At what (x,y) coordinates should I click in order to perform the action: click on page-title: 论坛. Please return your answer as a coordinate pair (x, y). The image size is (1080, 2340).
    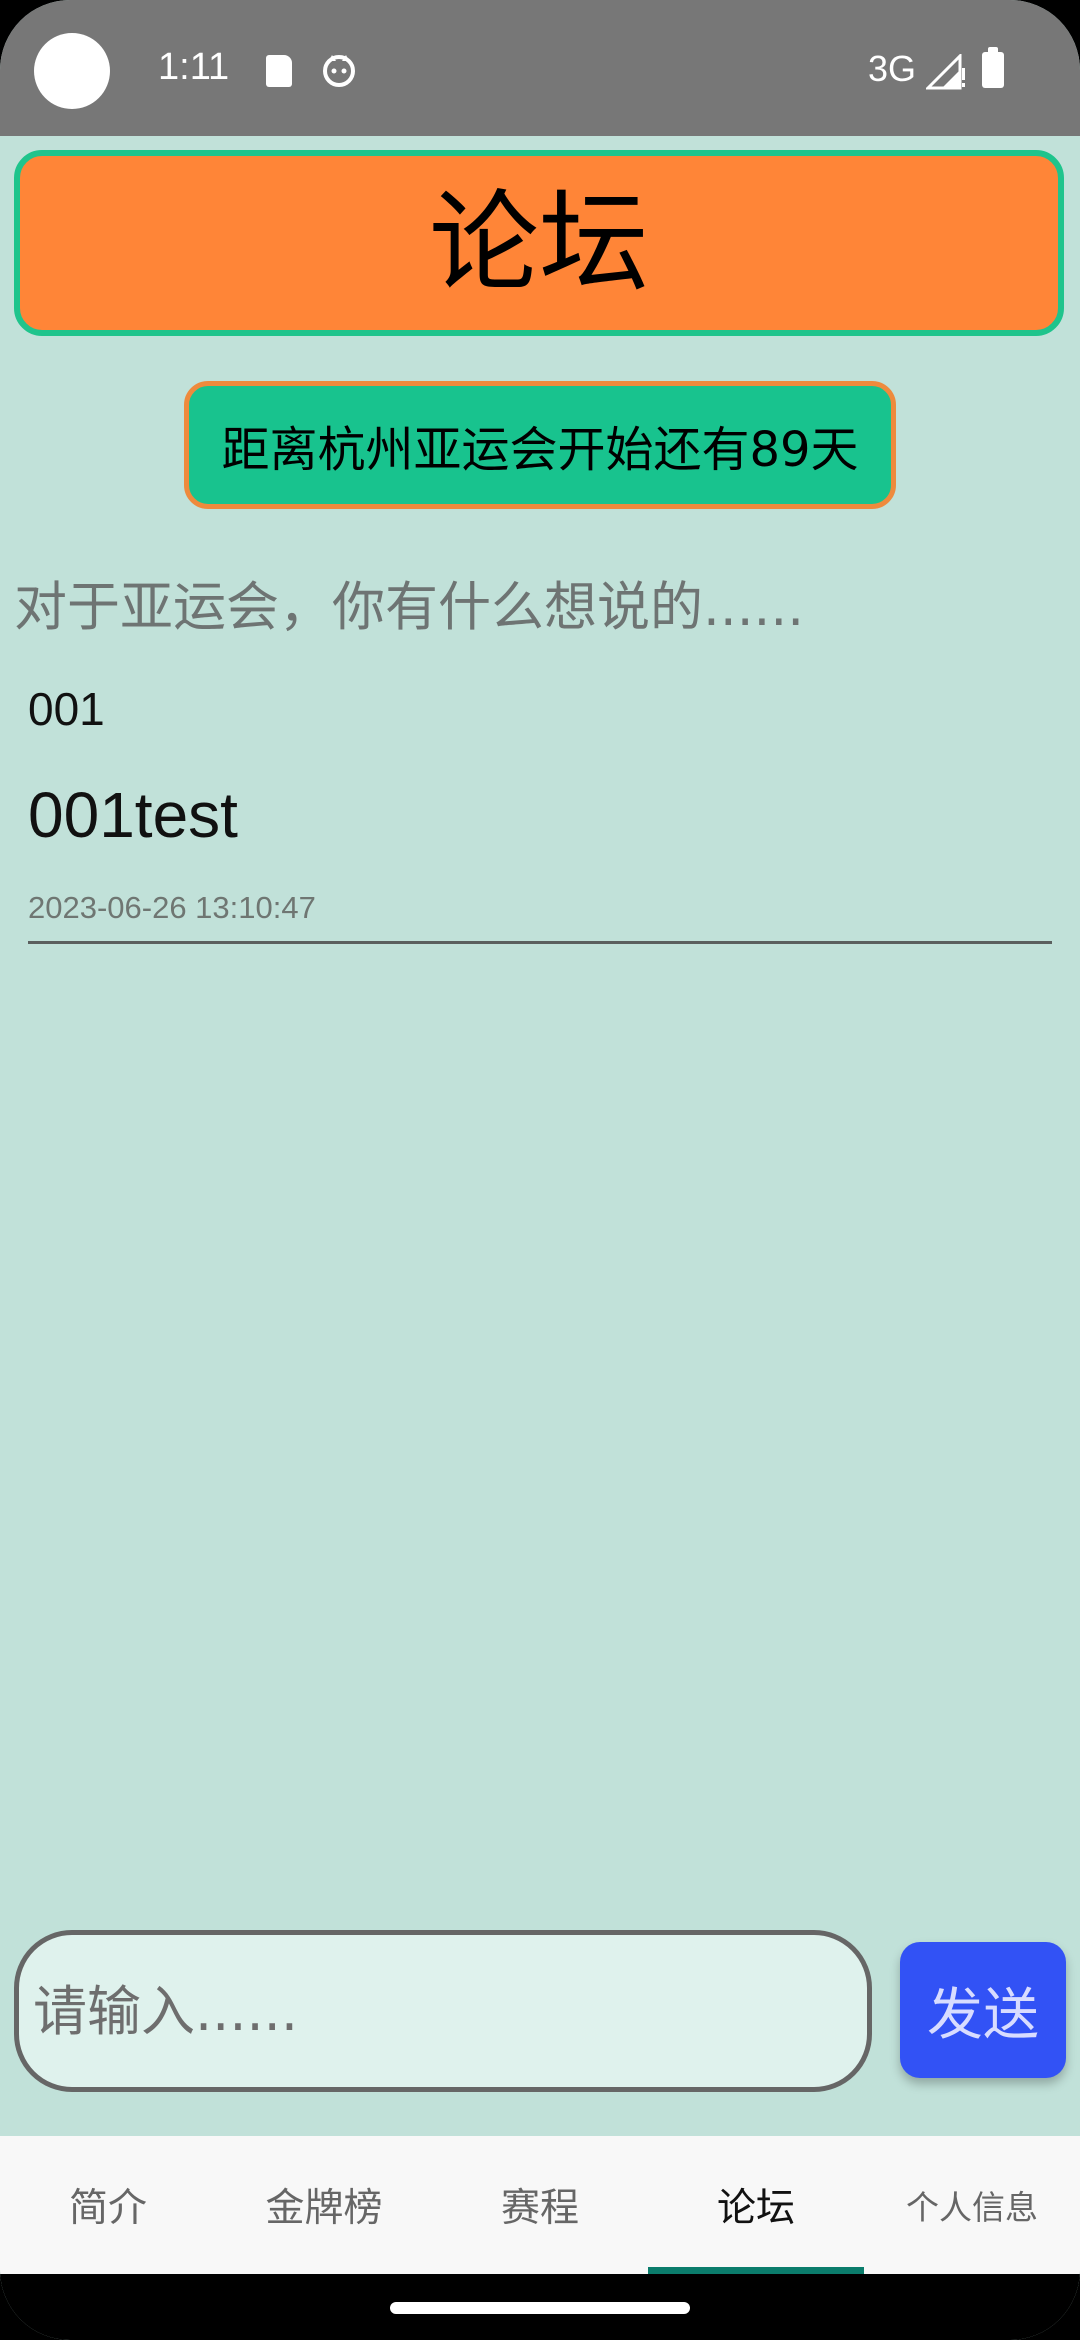
    Looking at the image, I should click on (539, 243).